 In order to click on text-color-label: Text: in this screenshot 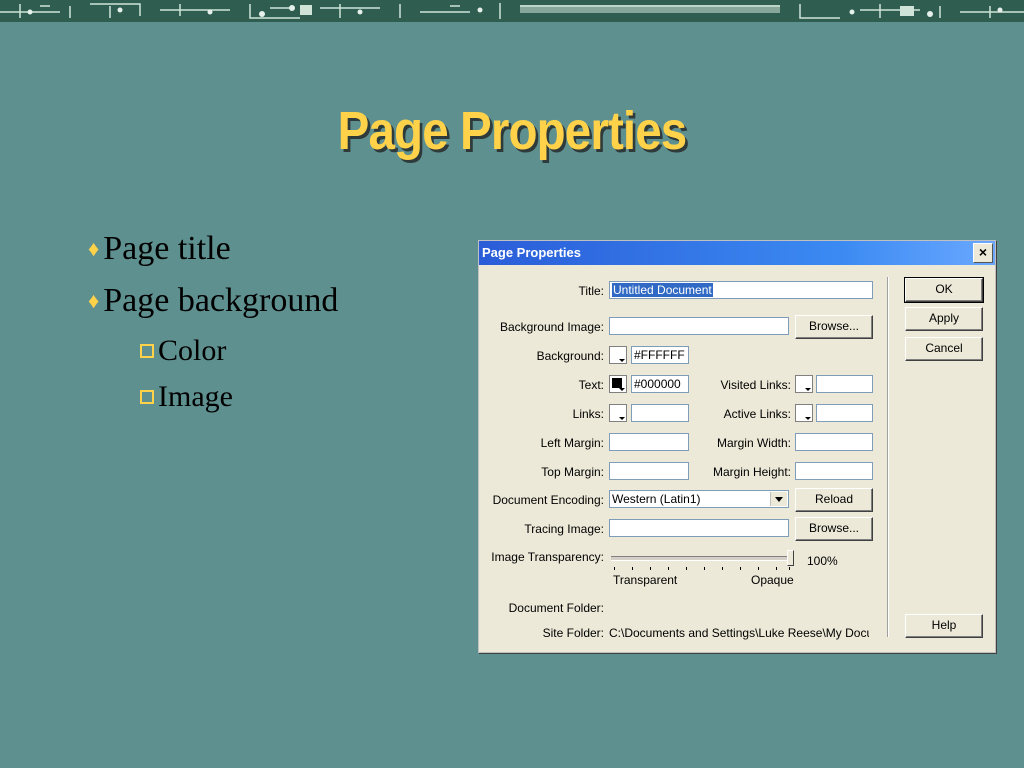, I will do `click(591, 385)`.